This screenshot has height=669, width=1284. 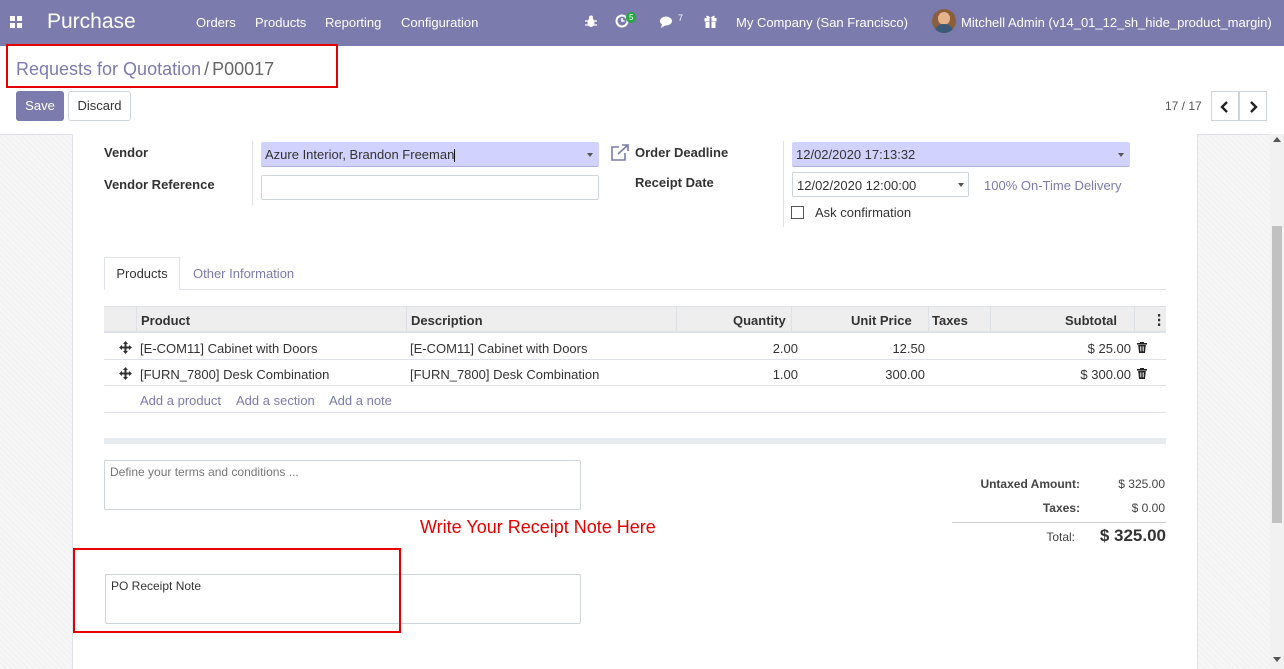 I want to click on order-deadline-field: 12/02/2020 17:13:32, so click(x=961, y=154).